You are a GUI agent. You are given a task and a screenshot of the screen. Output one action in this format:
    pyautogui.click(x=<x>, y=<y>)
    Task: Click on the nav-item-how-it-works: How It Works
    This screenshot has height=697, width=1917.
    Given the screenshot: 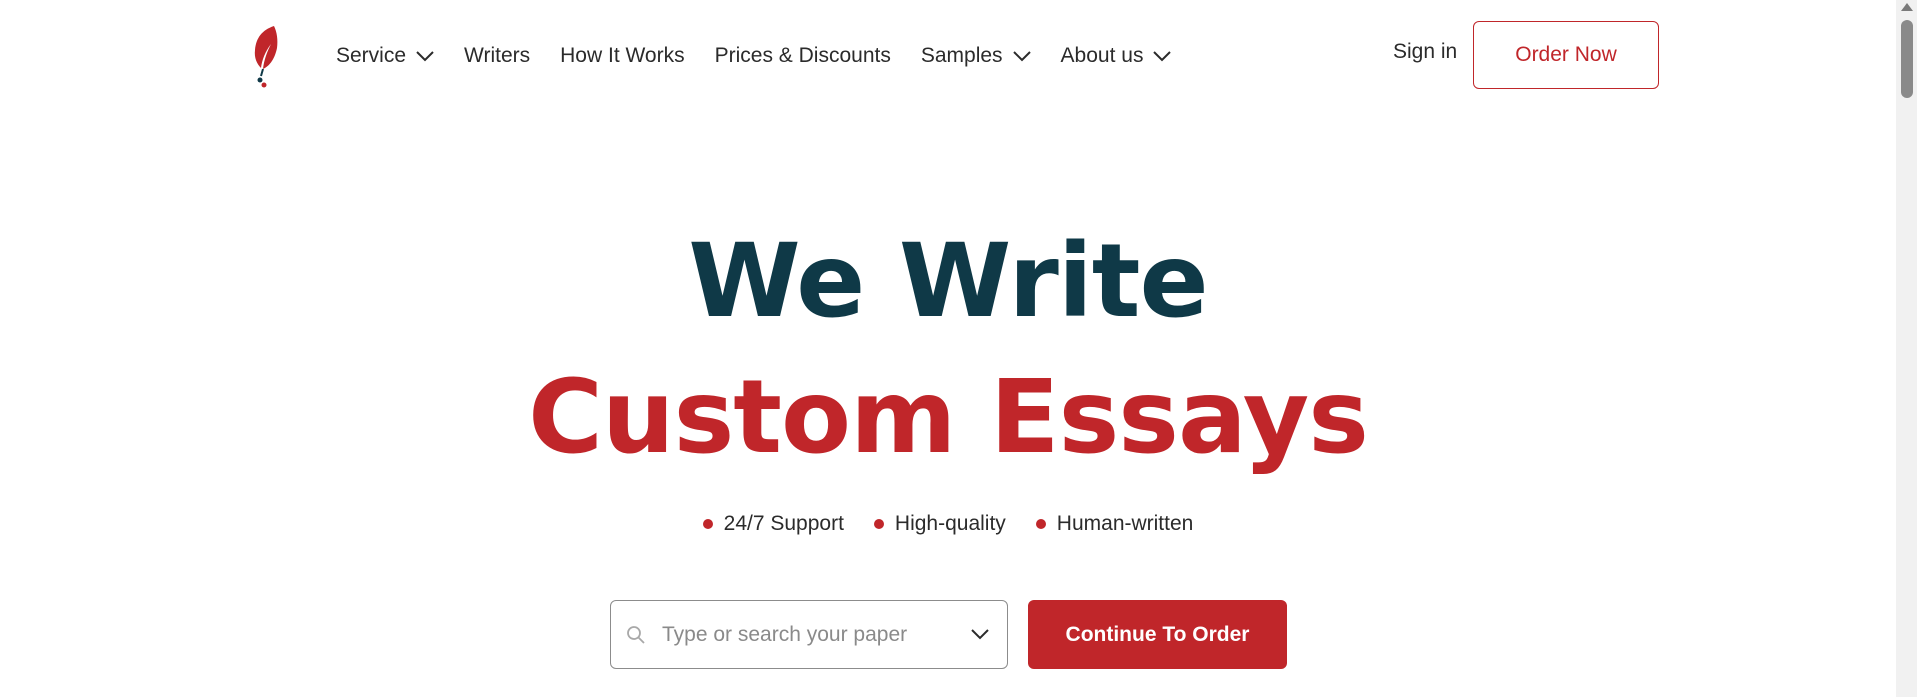 What is the action you would take?
    pyautogui.click(x=622, y=56)
    